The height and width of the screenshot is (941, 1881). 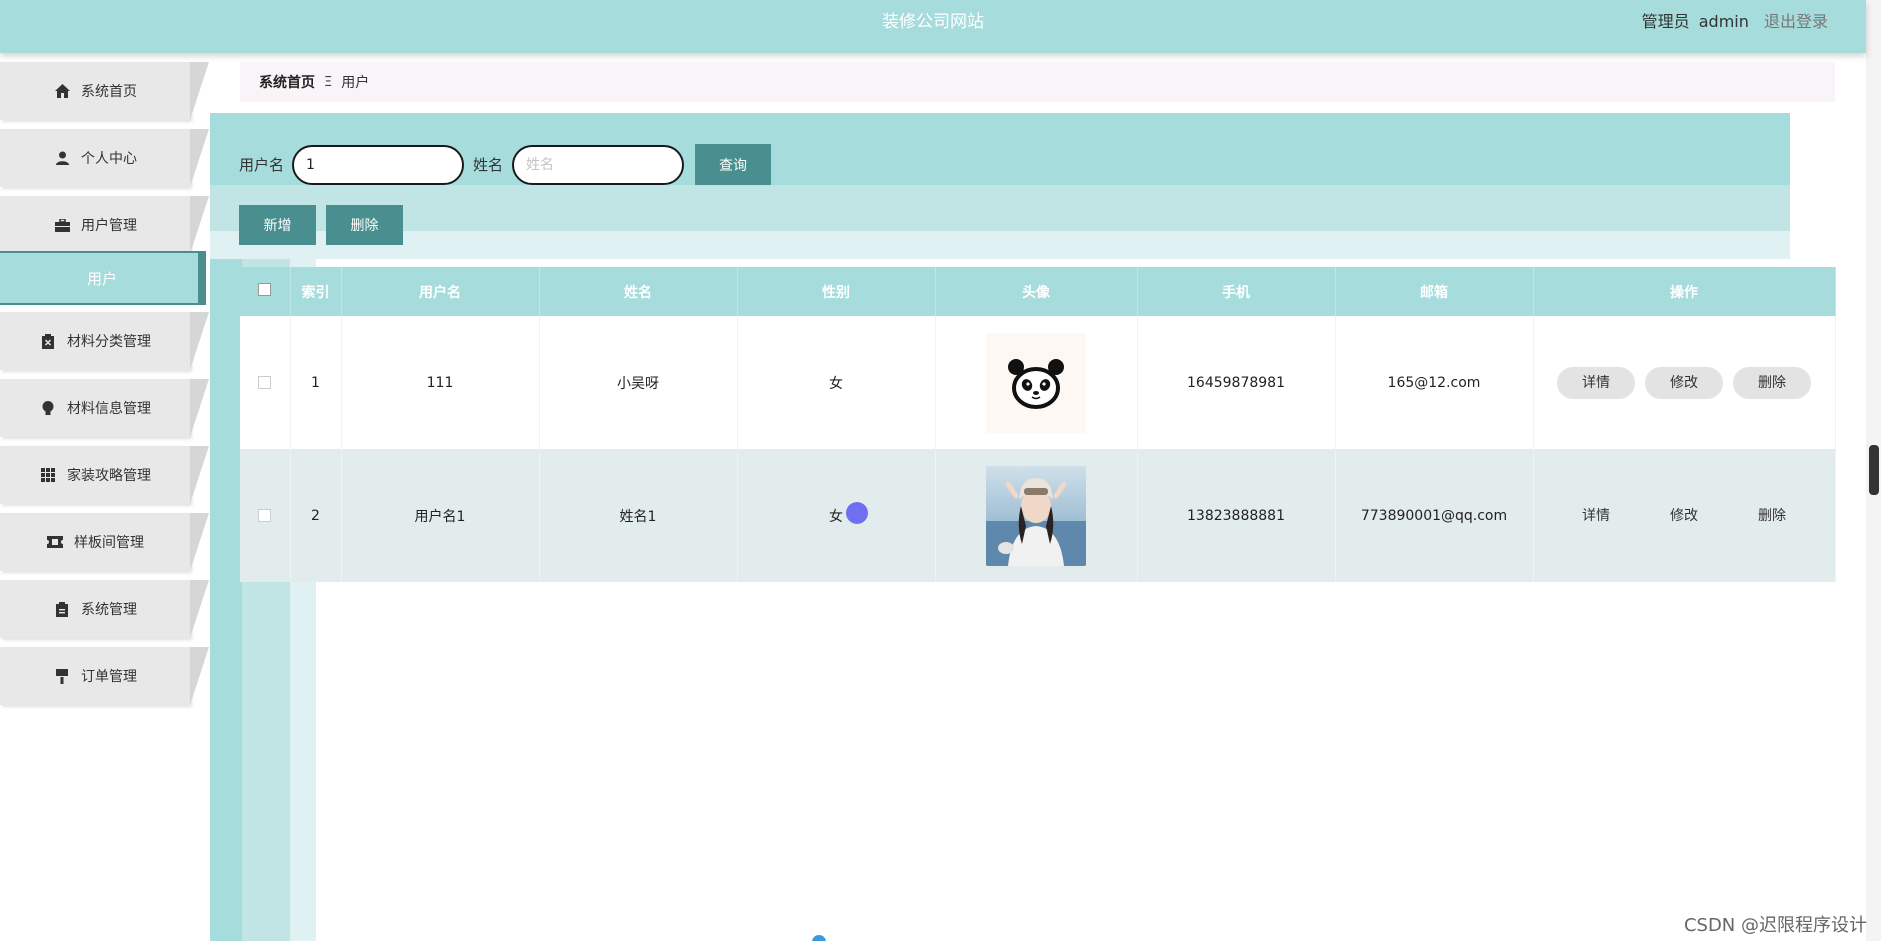 I want to click on breadcrumb-home: 系统首页, so click(x=287, y=82).